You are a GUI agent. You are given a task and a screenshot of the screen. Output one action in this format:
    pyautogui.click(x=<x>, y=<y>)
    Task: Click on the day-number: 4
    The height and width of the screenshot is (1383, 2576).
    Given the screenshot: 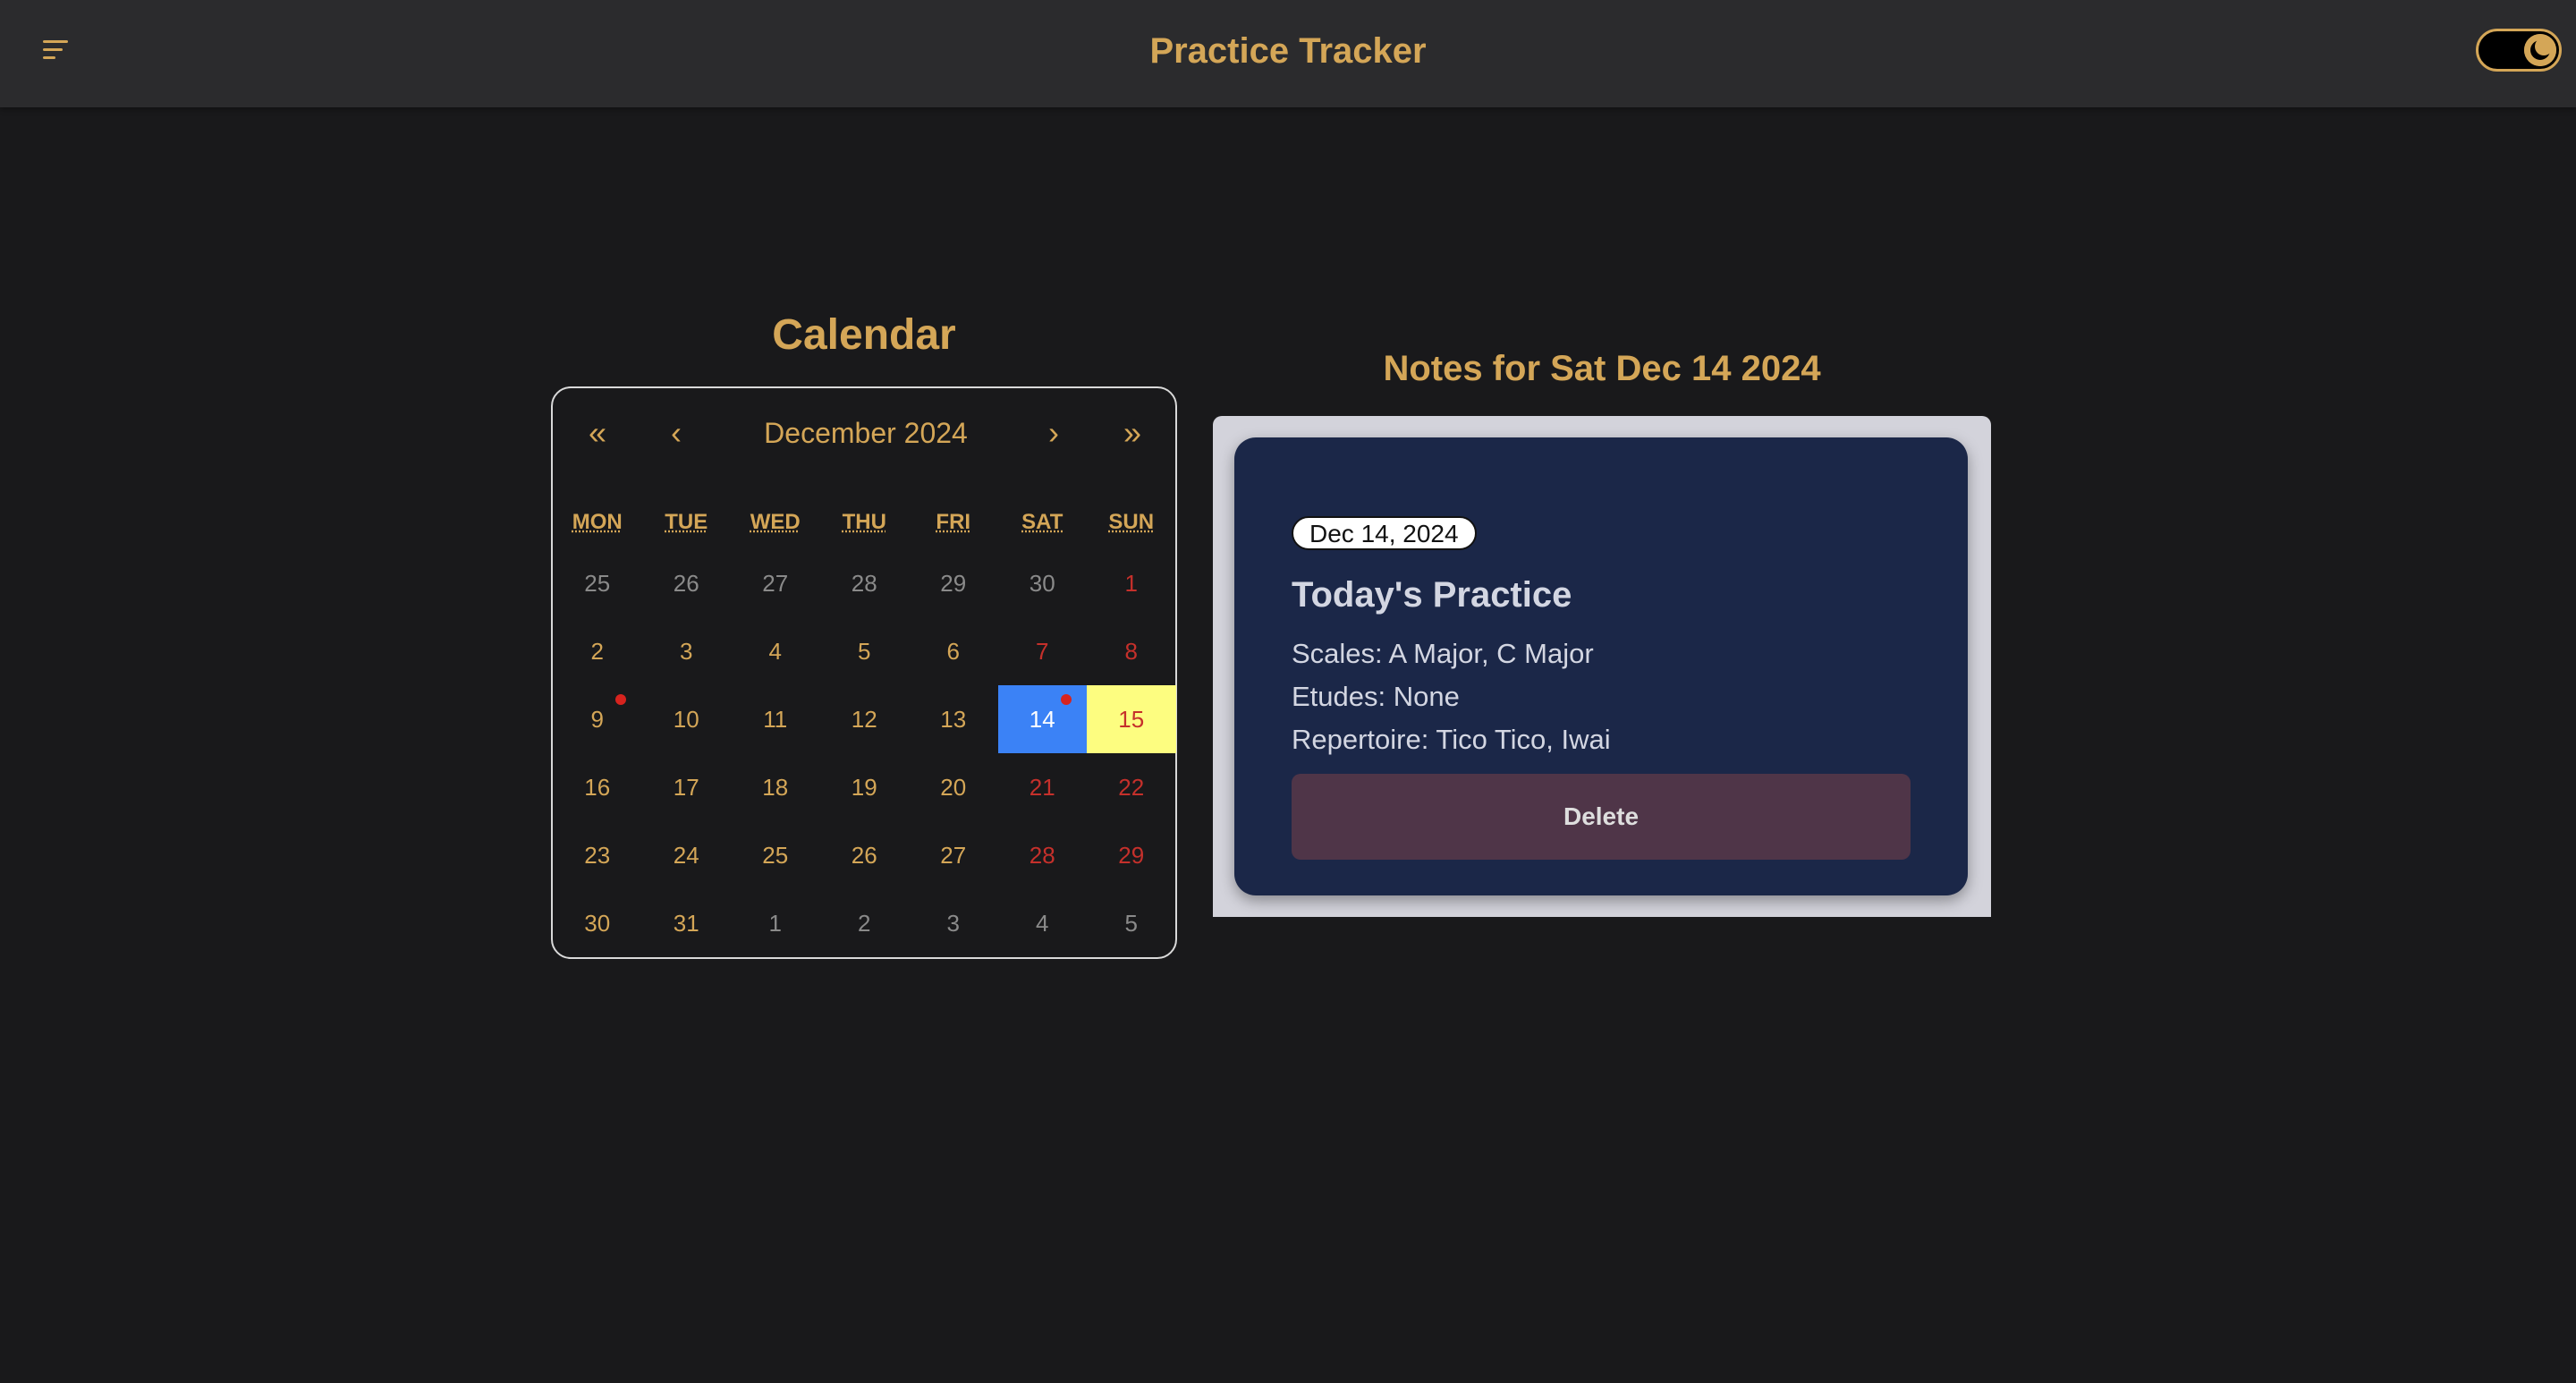 What is the action you would take?
    pyautogui.click(x=1042, y=924)
    